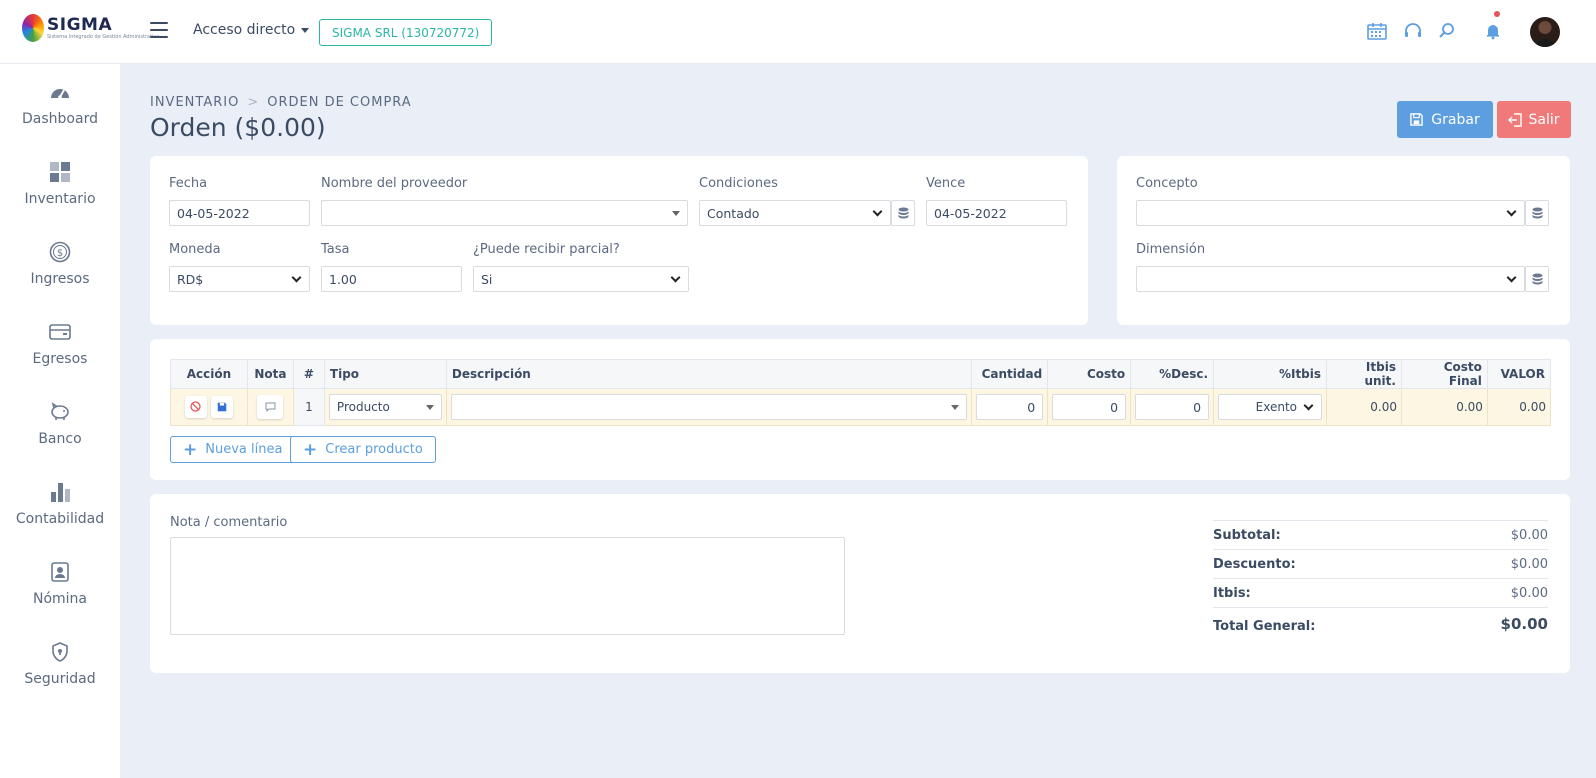  What do you see at coordinates (159, 30) in the screenshot?
I see `menu-toggle-icon` at bounding box center [159, 30].